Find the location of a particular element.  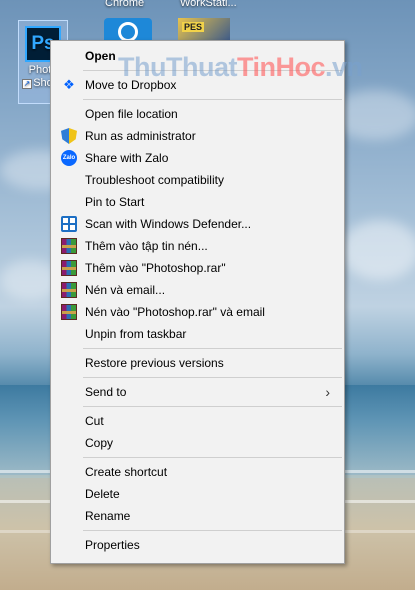

menu-item-n-n-v-o-photoshop-rar-v-email: Nén vào "Photoshop.rar" và email is located at coordinates (197, 312).